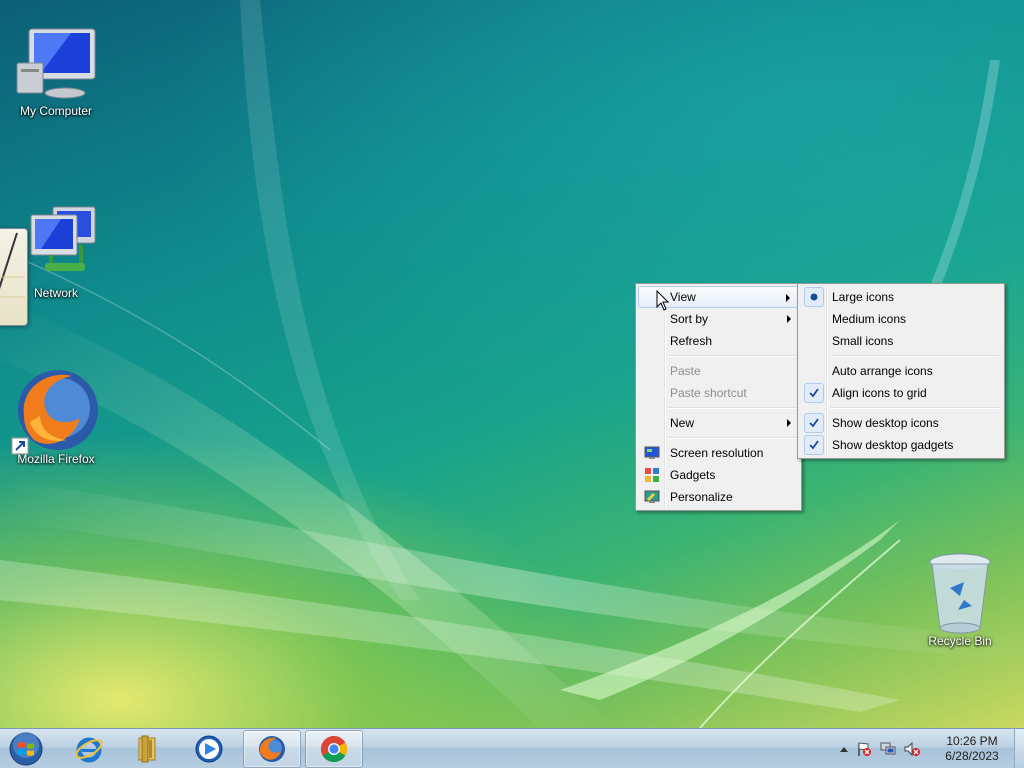 This screenshot has height=768, width=1024. What do you see at coordinates (1019, 748) in the screenshot?
I see `show-desktop-button` at bounding box center [1019, 748].